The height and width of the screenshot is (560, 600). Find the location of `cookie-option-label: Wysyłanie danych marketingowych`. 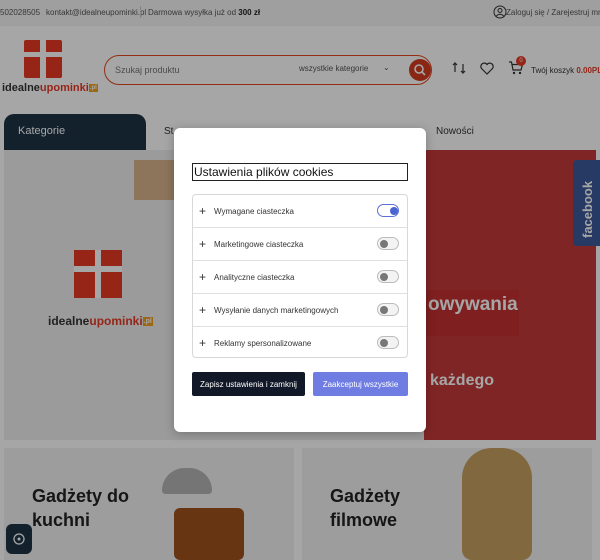

cookie-option-label: Wysyłanie danych marketingowych is located at coordinates (276, 310).